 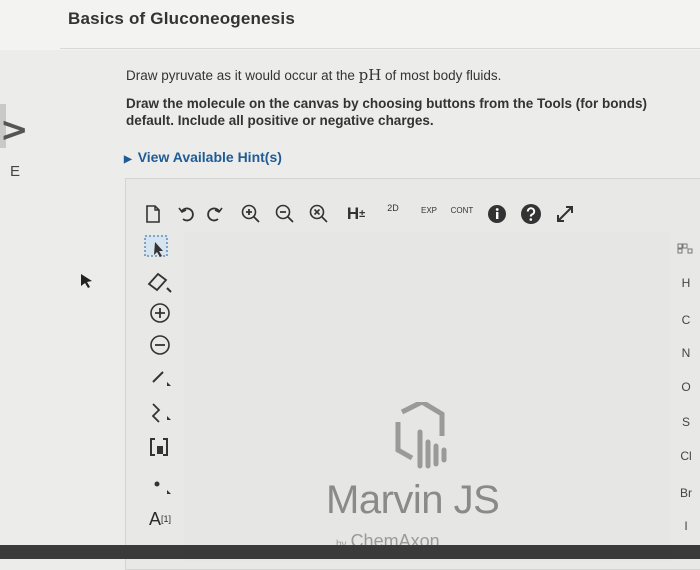 What do you see at coordinates (128, 159) in the screenshot?
I see `caret-right-icon: ▶` at bounding box center [128, 159].